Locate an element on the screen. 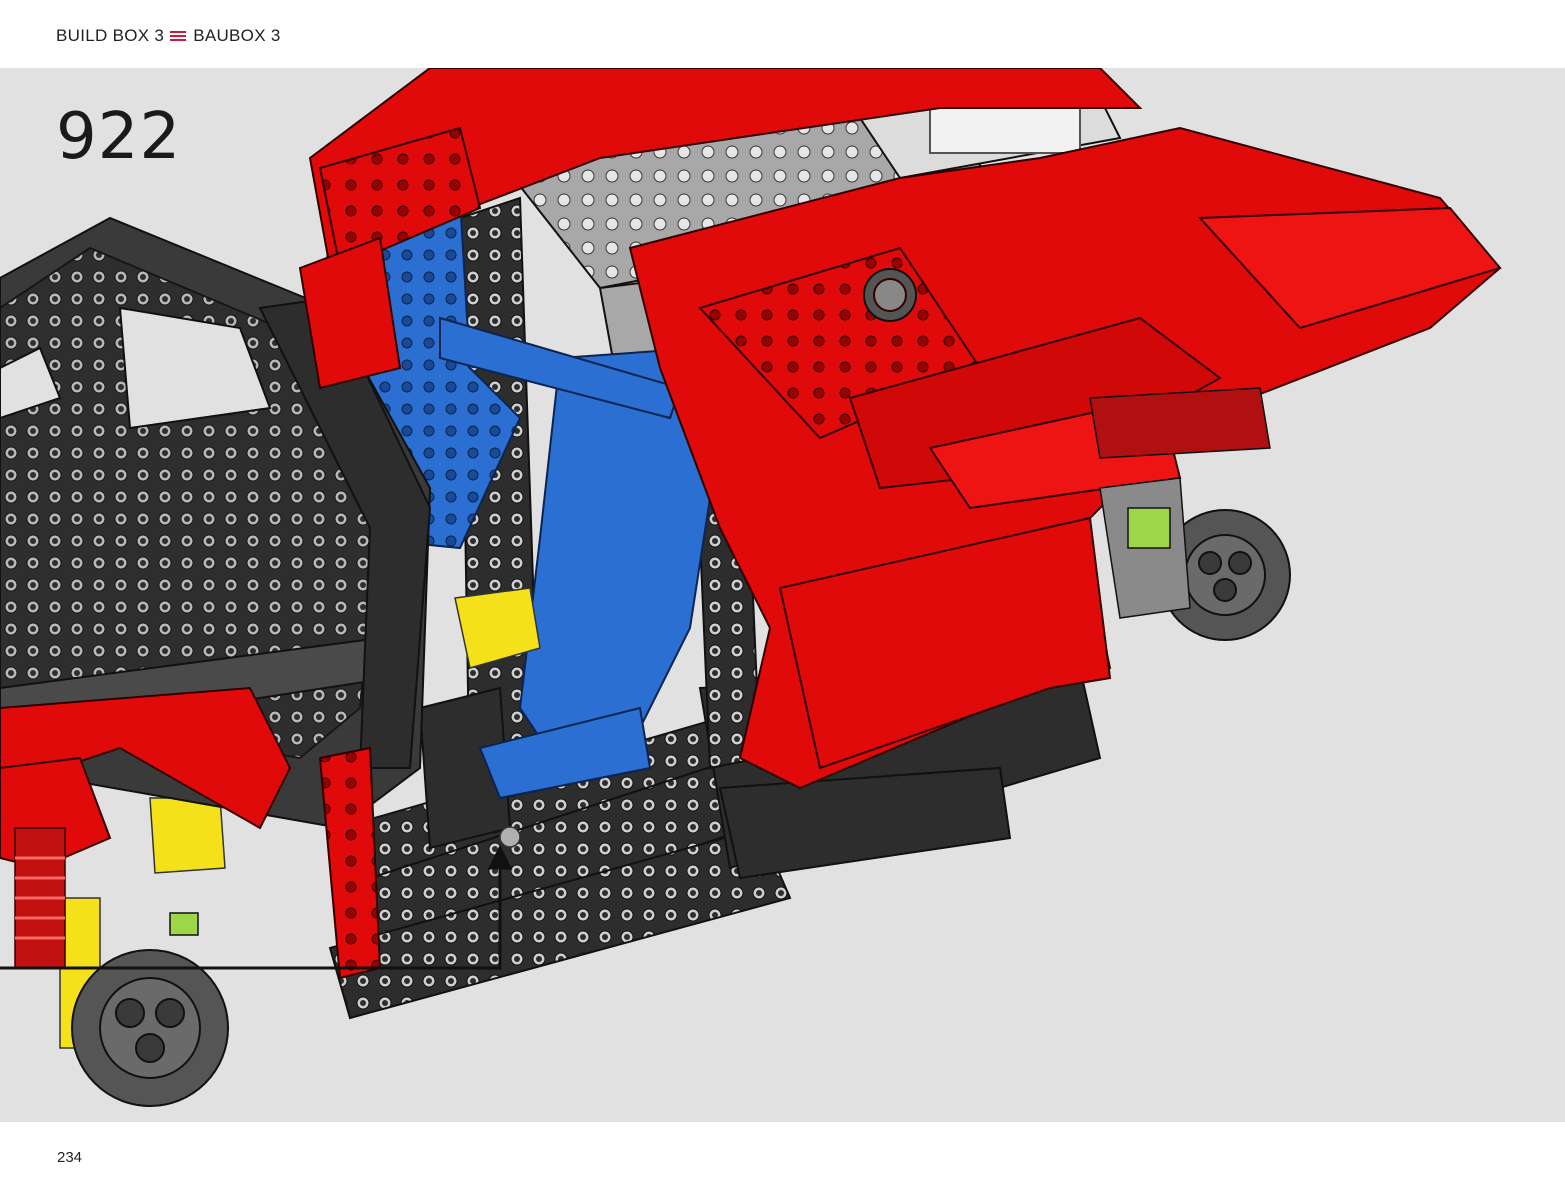 This screenshot has height=1191, width=1565. page-footer: 234 is located at coordinates (782, 1156).